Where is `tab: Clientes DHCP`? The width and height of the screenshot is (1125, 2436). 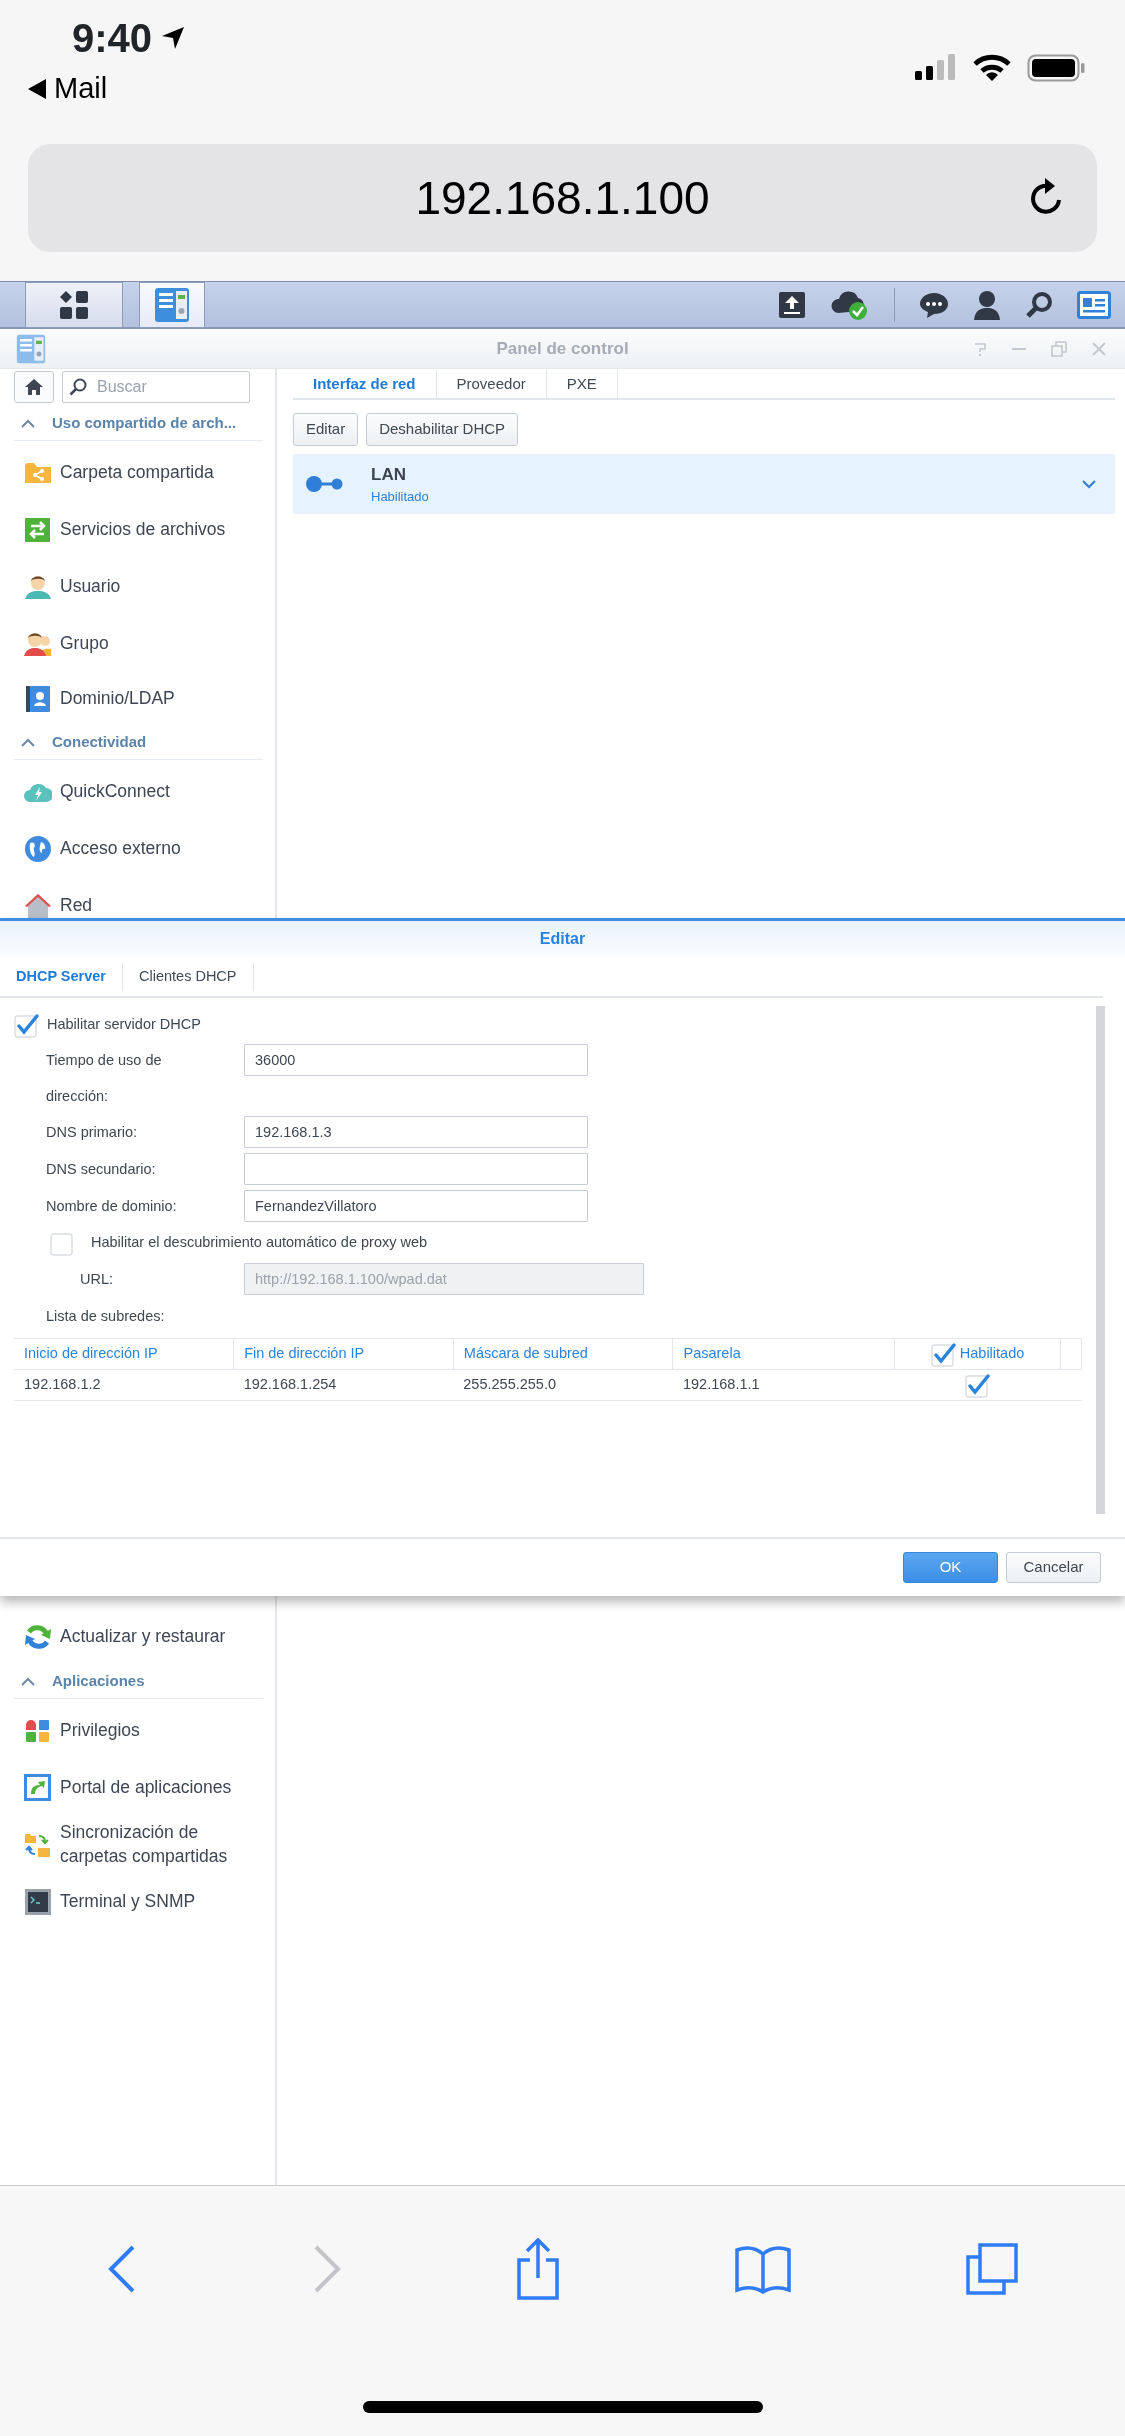
tab: Clientes DHCP is located at coordinates (188, 976).